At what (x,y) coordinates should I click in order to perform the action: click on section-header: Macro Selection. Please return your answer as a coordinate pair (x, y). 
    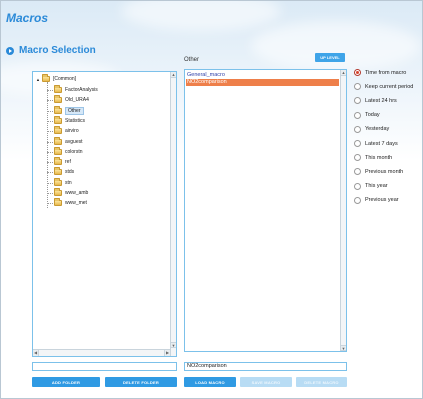
    Looking at the image, I should click on (51, 50).